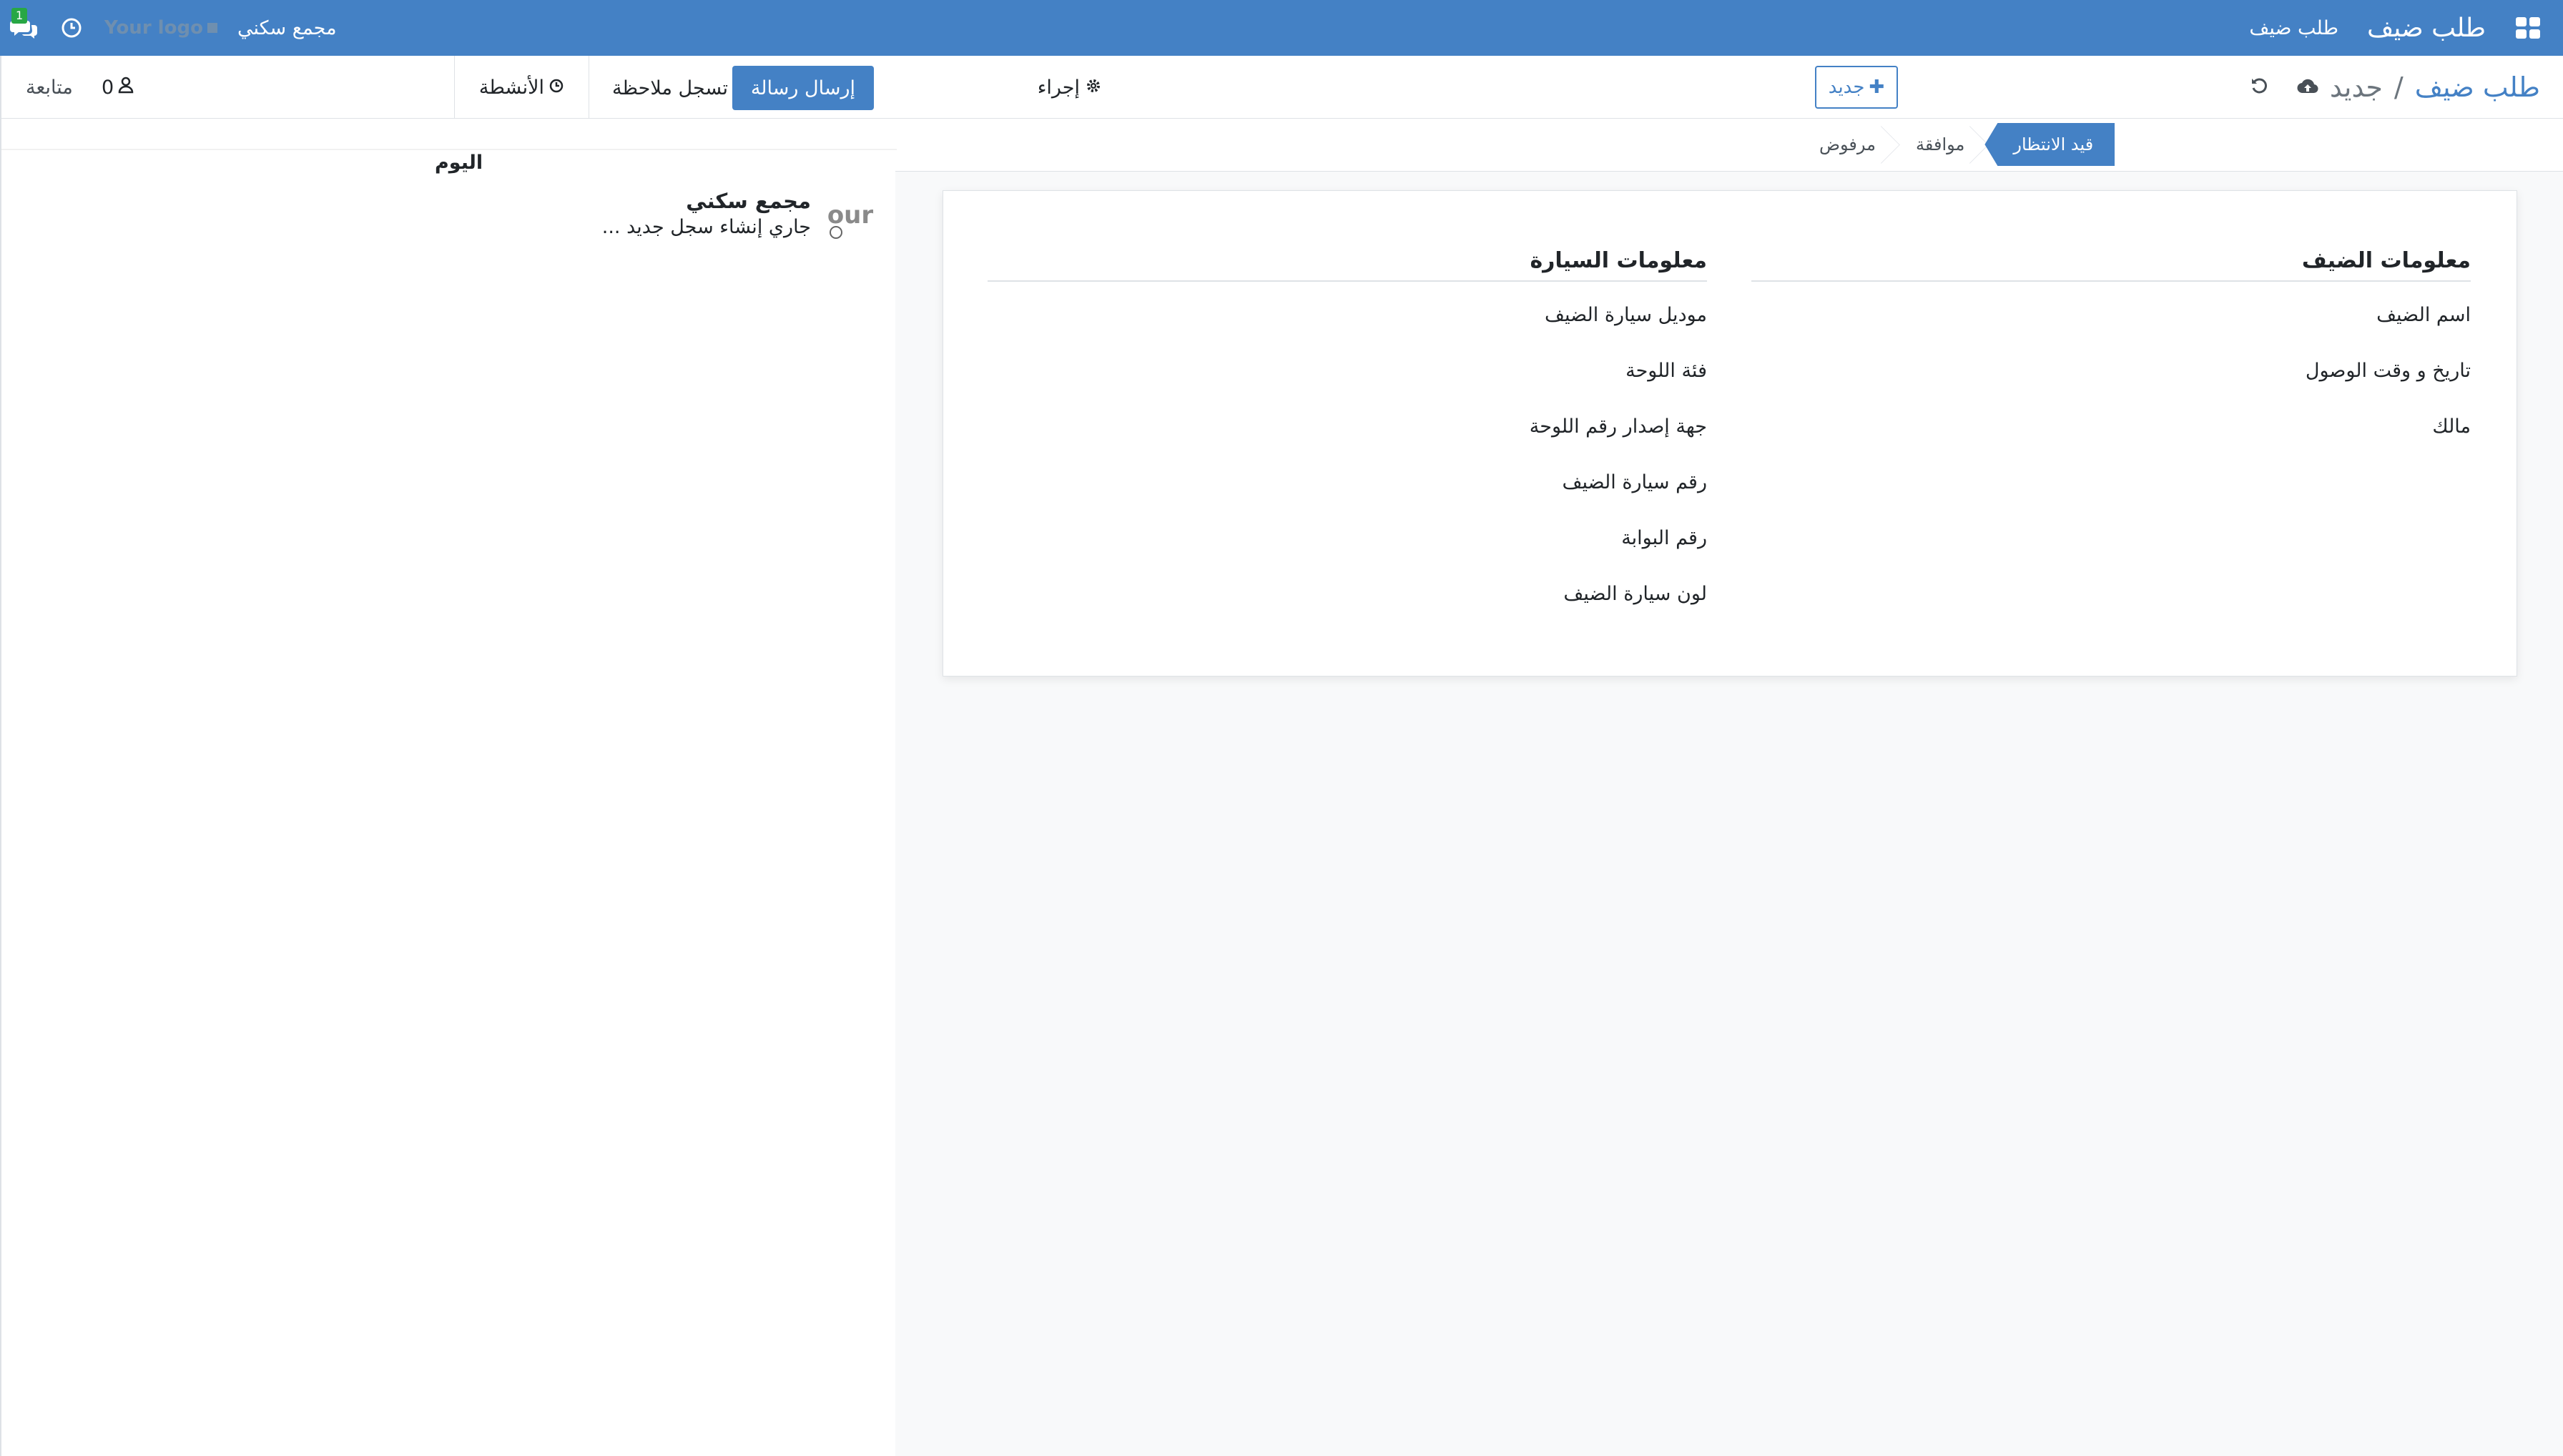  I want to click on company-logo: Your logo, so click(160, 28).